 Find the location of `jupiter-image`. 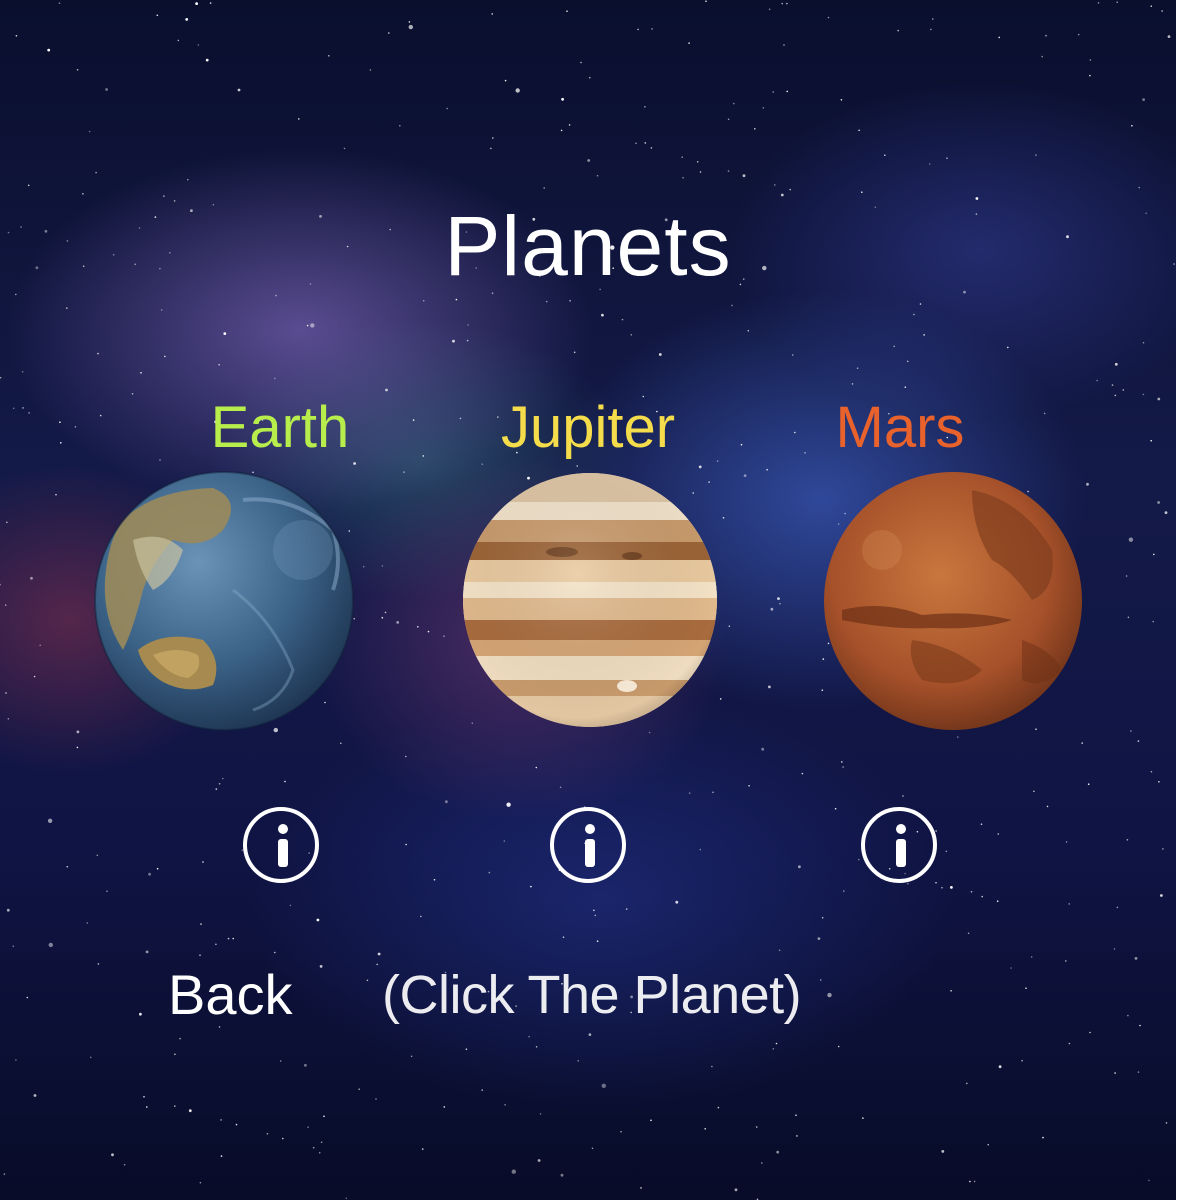

jupiter-image is located at coordinates (590, 600).